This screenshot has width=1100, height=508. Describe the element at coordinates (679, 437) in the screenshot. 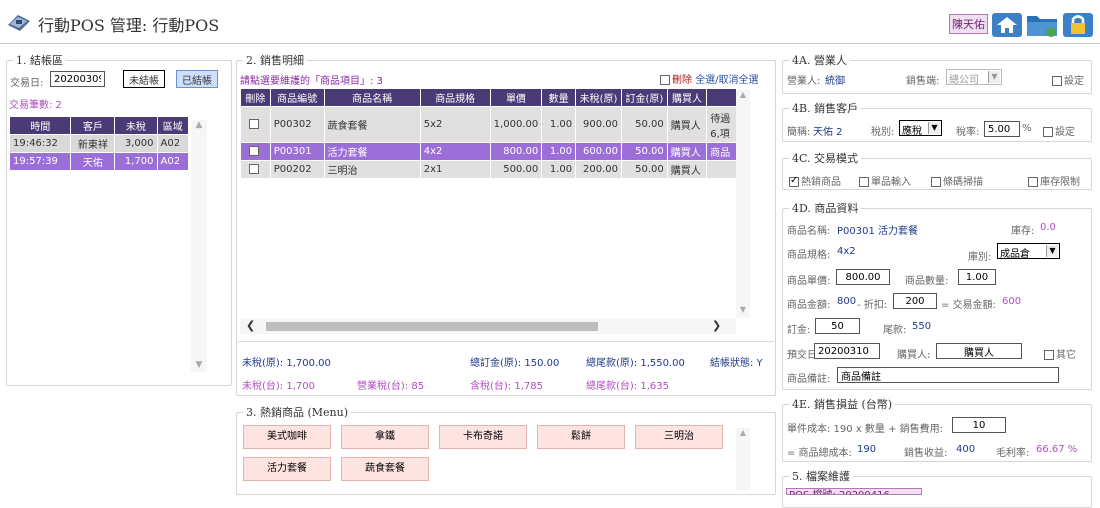

I see `menu-item-button: 三明治` at that location.